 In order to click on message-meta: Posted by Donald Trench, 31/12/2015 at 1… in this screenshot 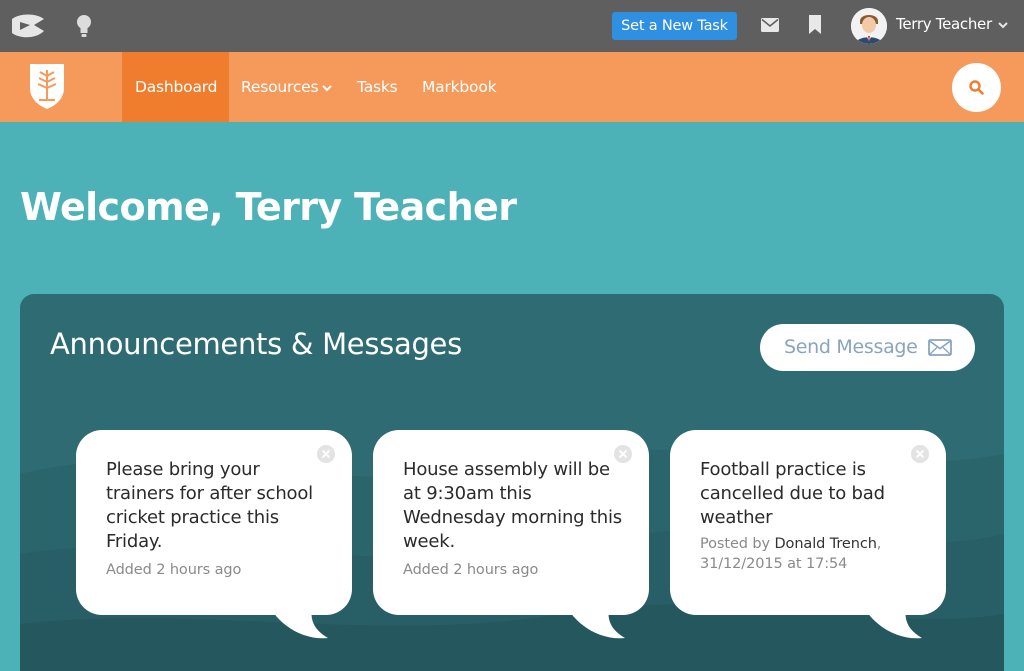, I will do `click(790, 554)`.